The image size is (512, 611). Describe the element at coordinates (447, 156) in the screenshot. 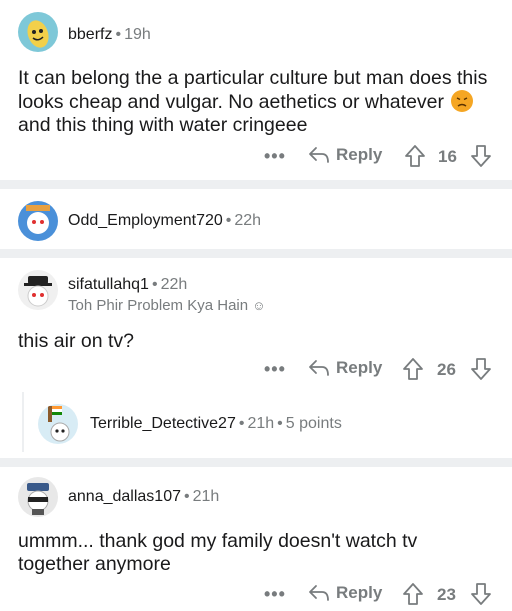

I see `vote-score: 16` at that location.